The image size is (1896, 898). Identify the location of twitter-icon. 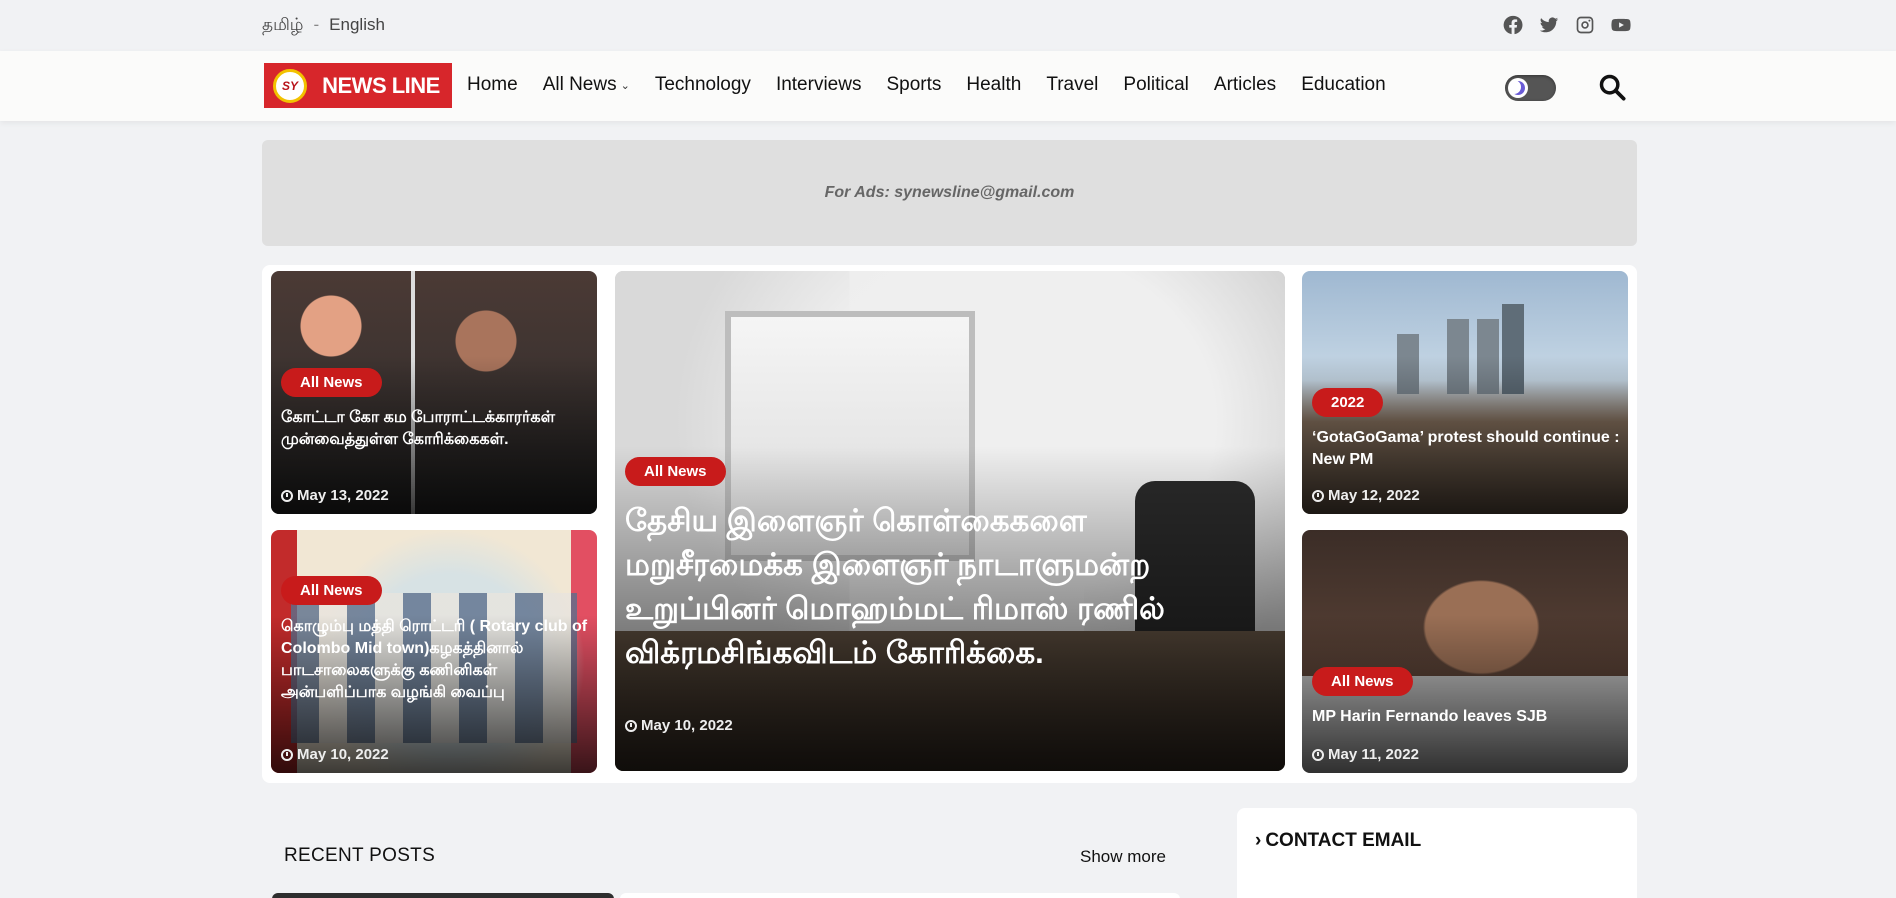
(1549, 25).